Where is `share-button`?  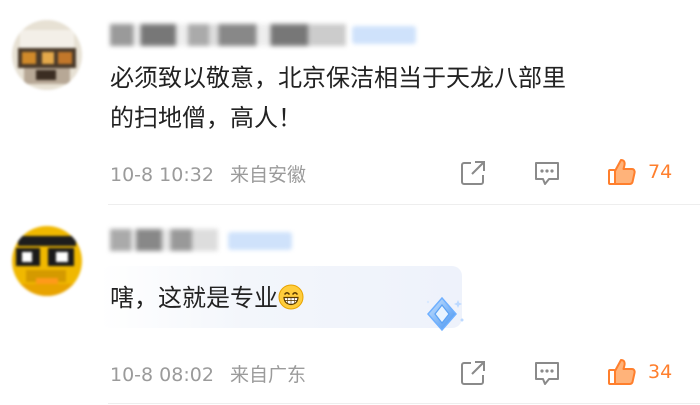
share-button is located at coordinates (473, 373).